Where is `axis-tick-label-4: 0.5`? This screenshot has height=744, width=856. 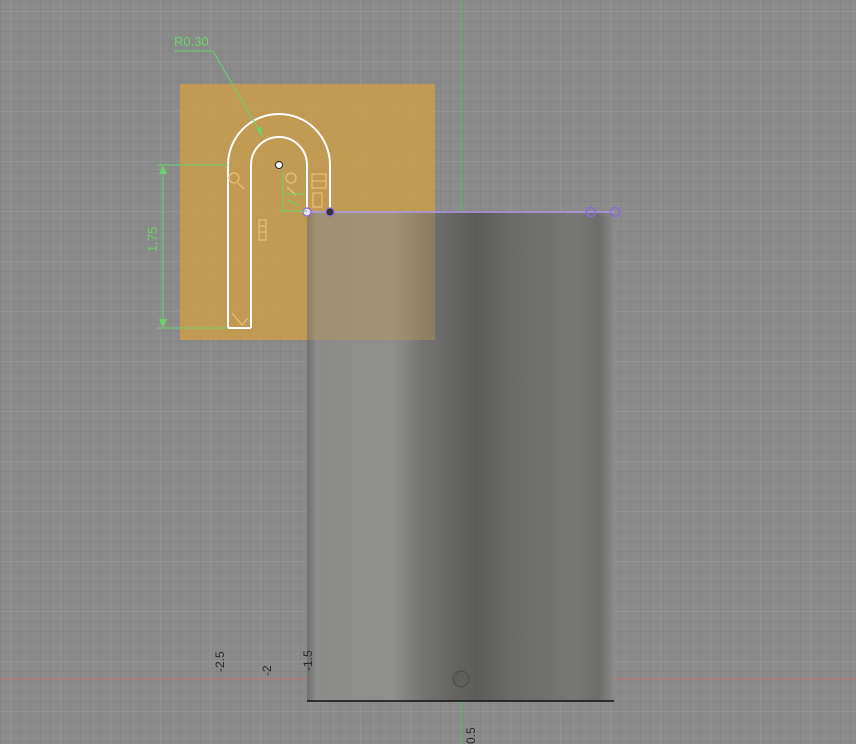 axis-tick-label-4: 0.5 is located at coordinates (471, 735).